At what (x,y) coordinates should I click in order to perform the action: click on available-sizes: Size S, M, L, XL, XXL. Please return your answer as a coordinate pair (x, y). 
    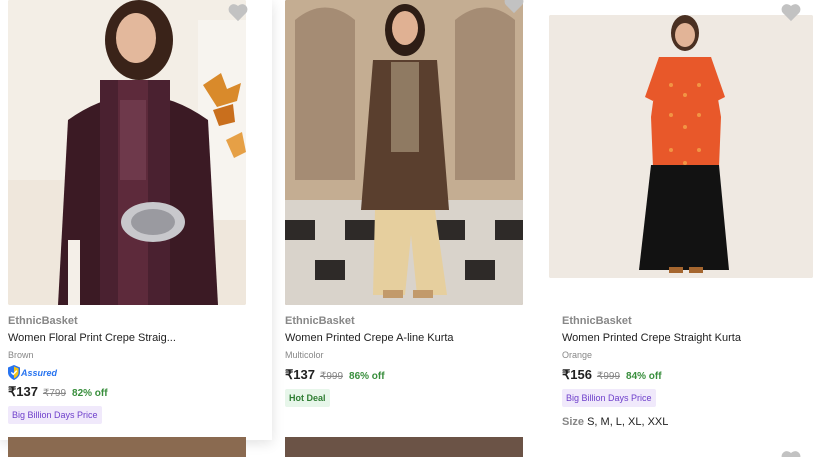
    Looking at the image, I should click on (687, 422).